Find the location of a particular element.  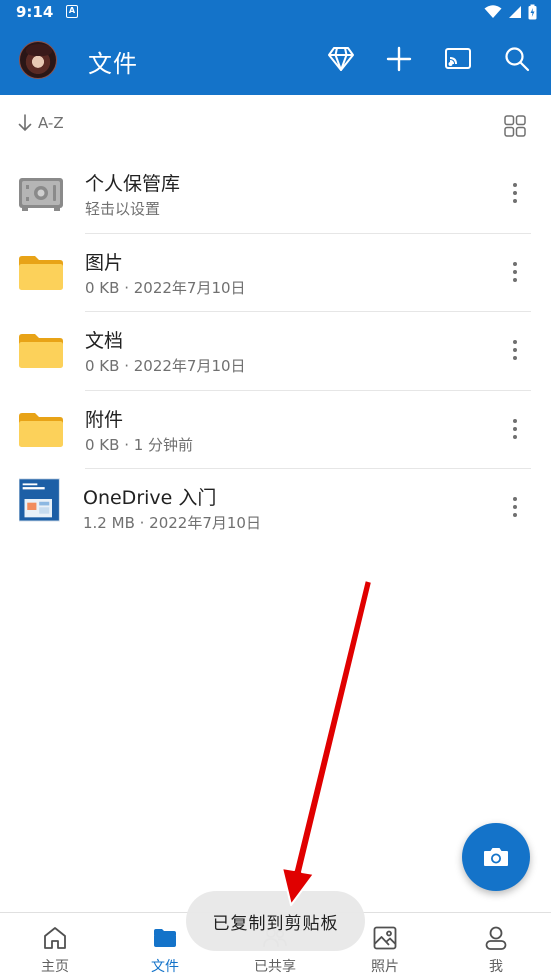

cast-button is located at coordinates (458, 59).